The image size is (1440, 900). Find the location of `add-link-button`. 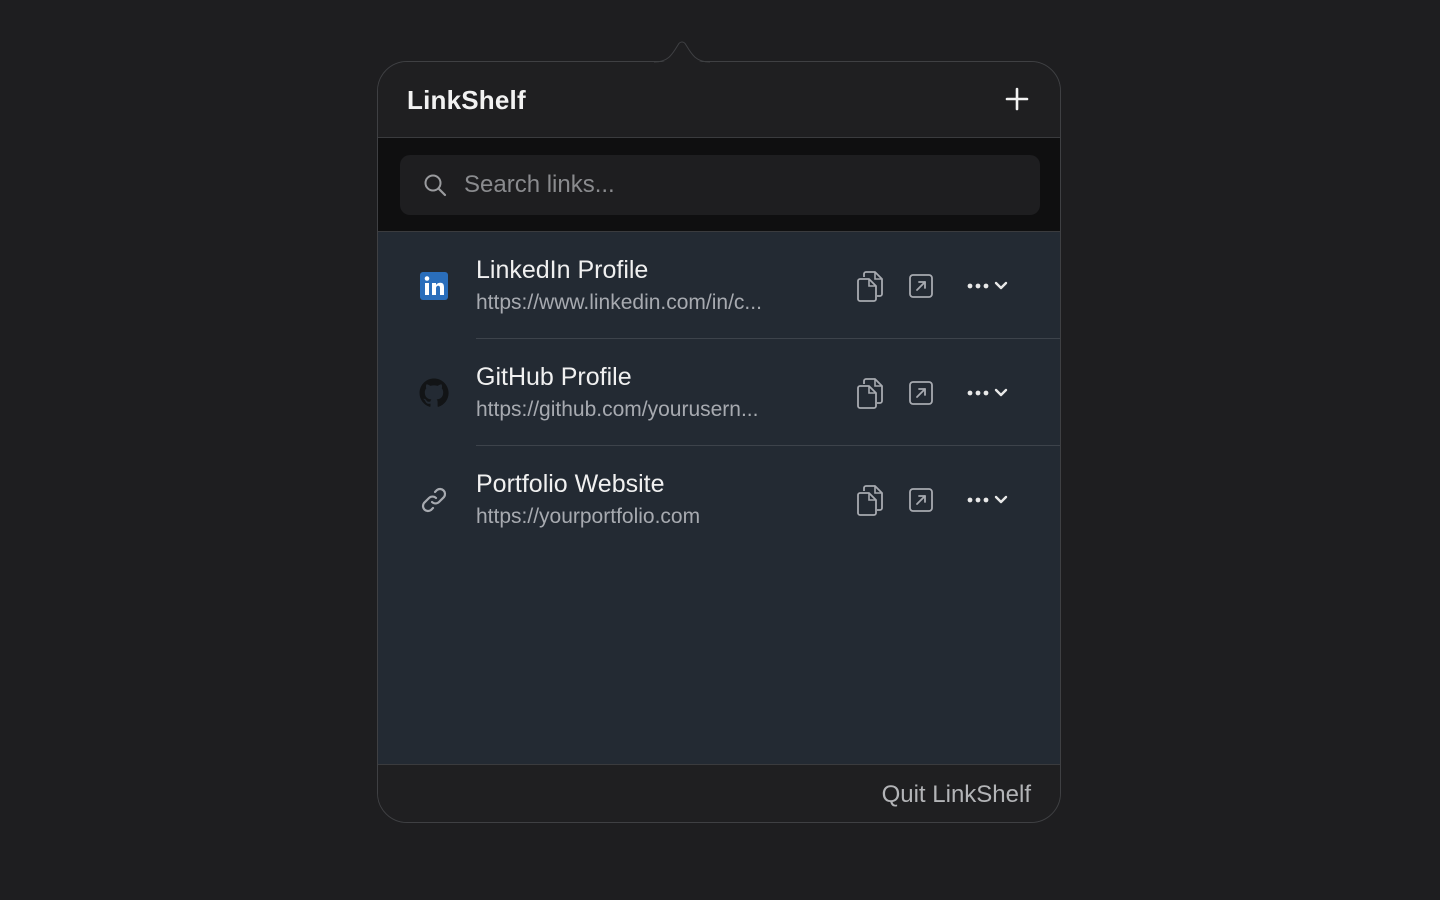

add-link-button is located at coordinates (1017, 99).